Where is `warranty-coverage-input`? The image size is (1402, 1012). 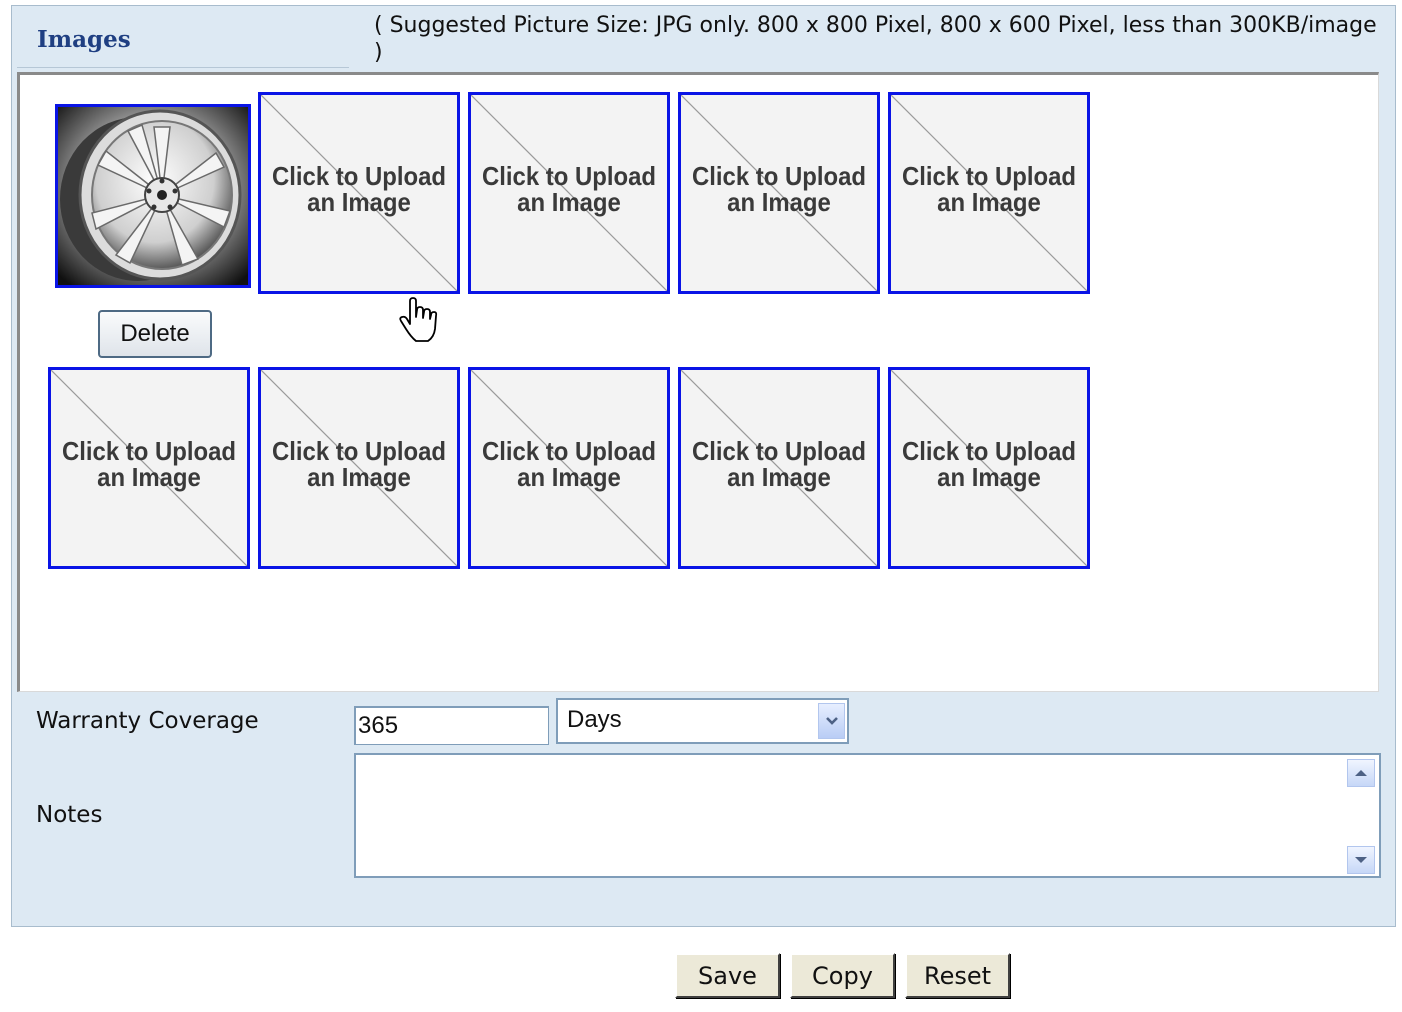
warranty-coverage-input is located at coordinates (451, 725).